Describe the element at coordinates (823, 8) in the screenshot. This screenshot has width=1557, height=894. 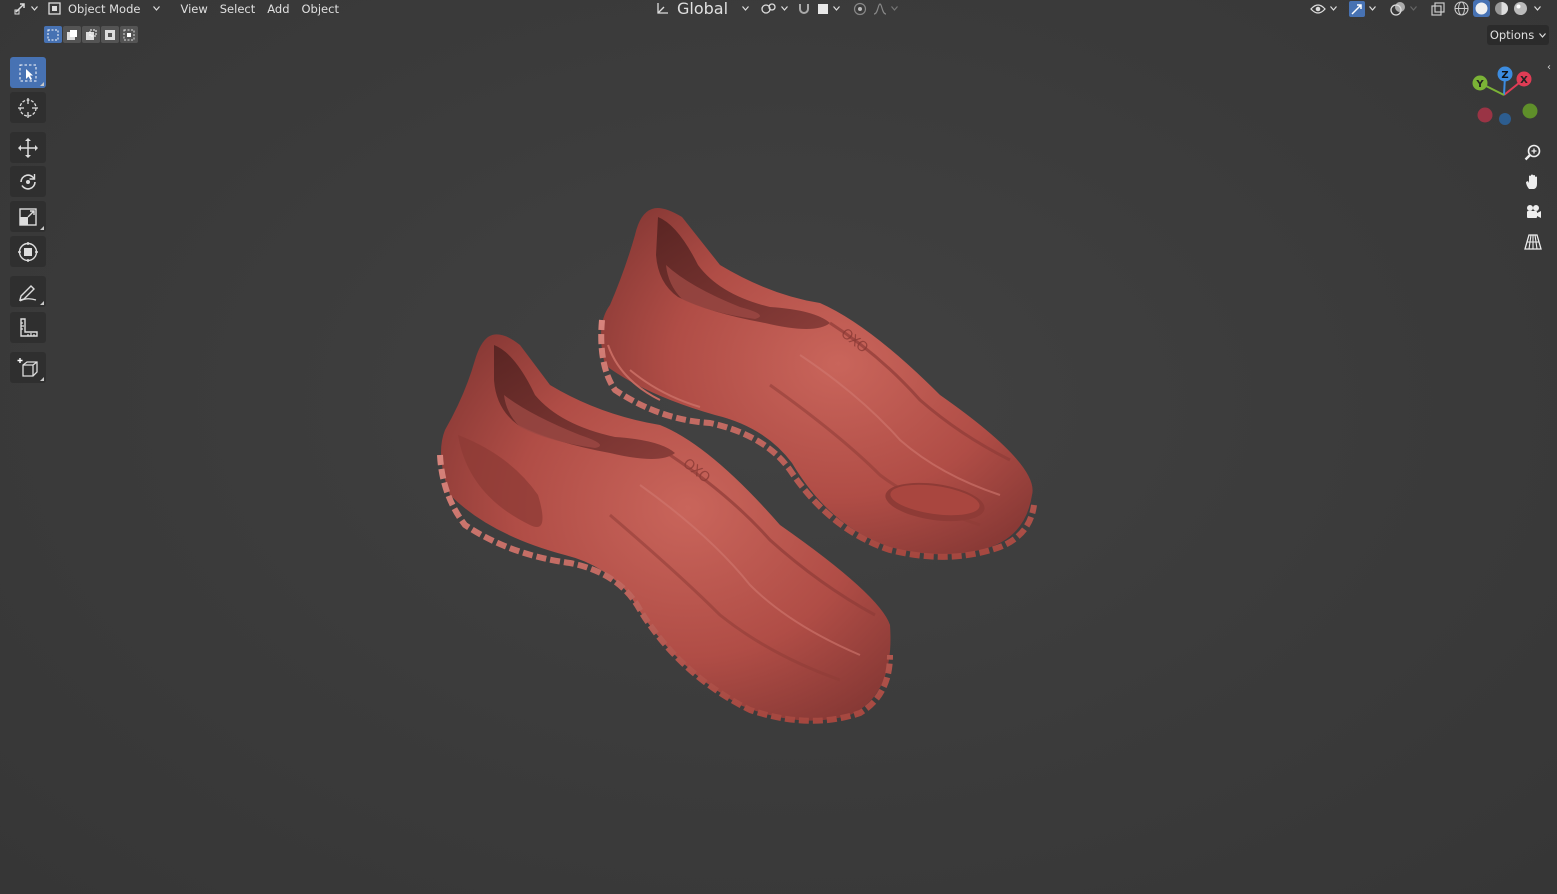
I see `square-icon` at that location.